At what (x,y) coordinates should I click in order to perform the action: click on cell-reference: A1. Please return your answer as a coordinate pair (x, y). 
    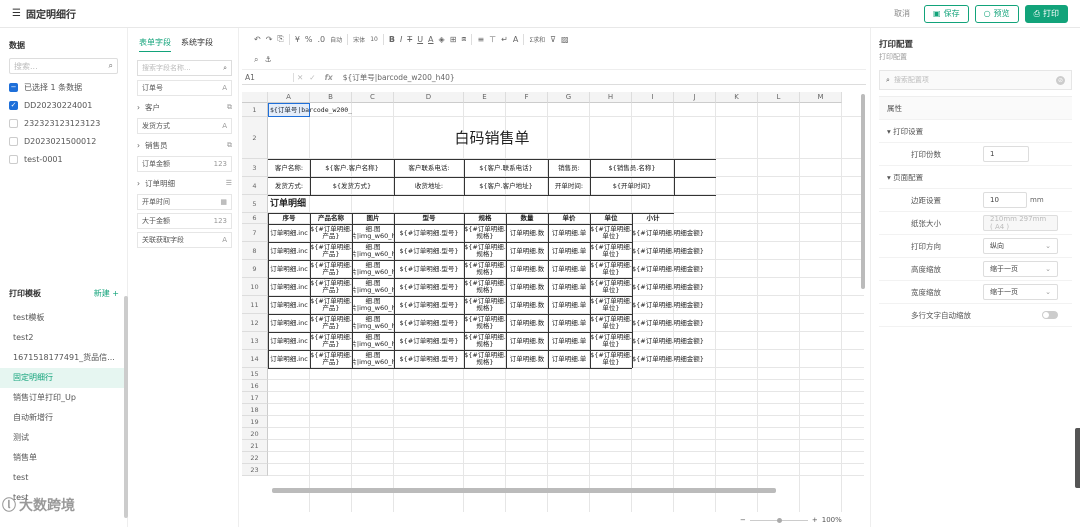
    Looking at the image, I should click on (268, 77).